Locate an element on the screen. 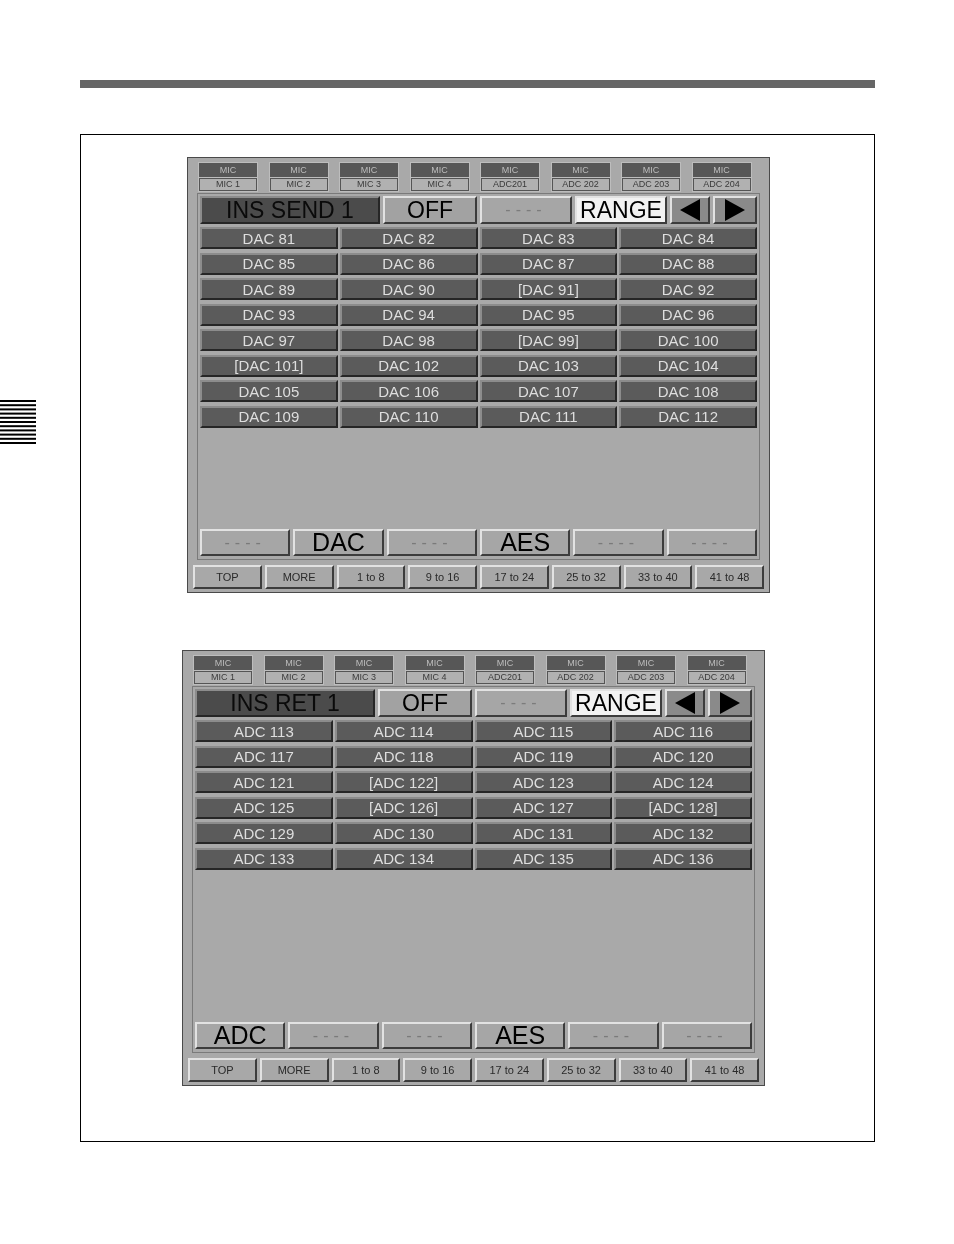 The height and width of the screenshot is (1244, 954). channel-button: ADC 133 is located at coordinates (264, 858).